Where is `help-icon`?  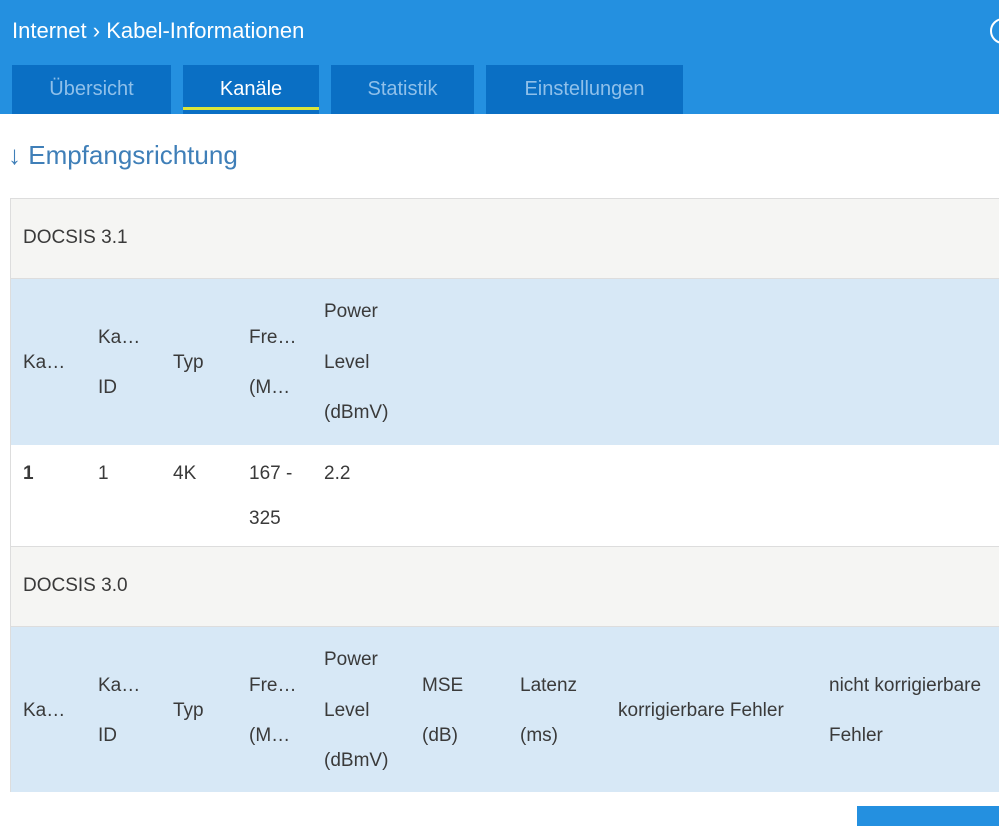
help-icon is located at coordinates (994, 31).